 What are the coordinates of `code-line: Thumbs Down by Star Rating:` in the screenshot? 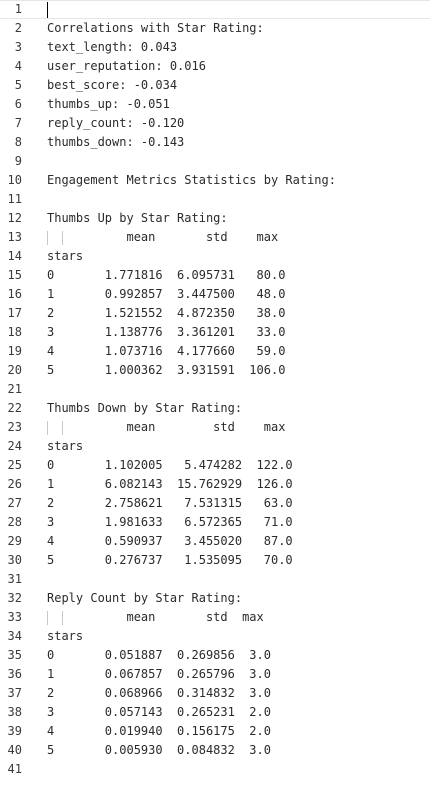 It's located at (145, 408).